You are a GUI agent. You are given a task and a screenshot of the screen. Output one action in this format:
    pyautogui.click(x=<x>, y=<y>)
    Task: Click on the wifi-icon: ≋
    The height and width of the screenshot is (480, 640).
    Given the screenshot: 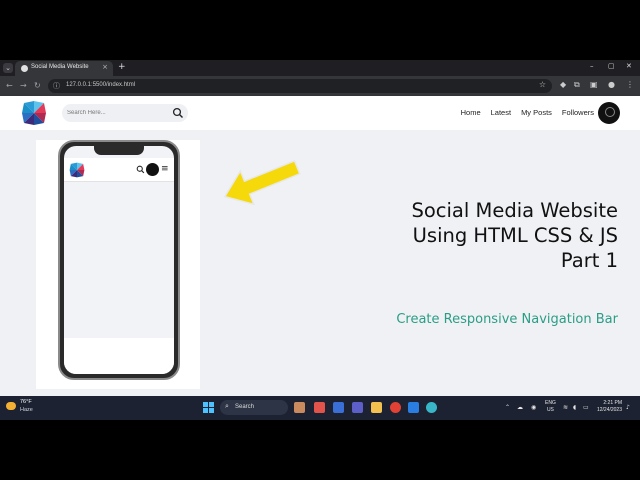 What is the action you would take?
    pyautogui.click(x=565, y=407)
    